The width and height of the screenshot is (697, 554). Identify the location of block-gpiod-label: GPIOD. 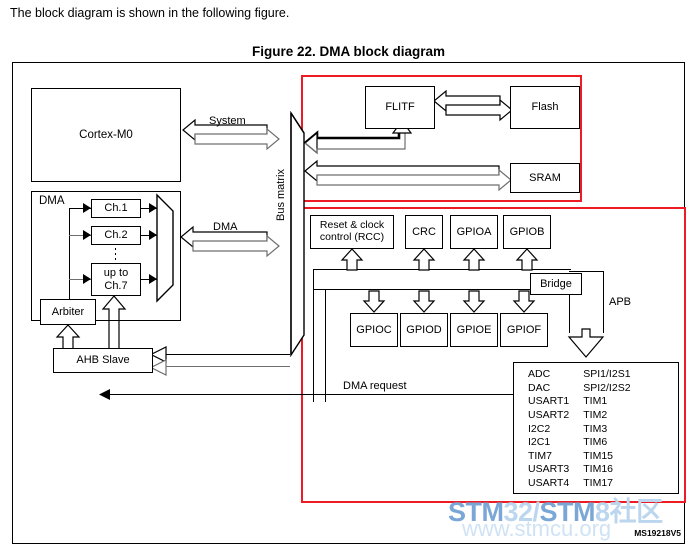
(424, 329).